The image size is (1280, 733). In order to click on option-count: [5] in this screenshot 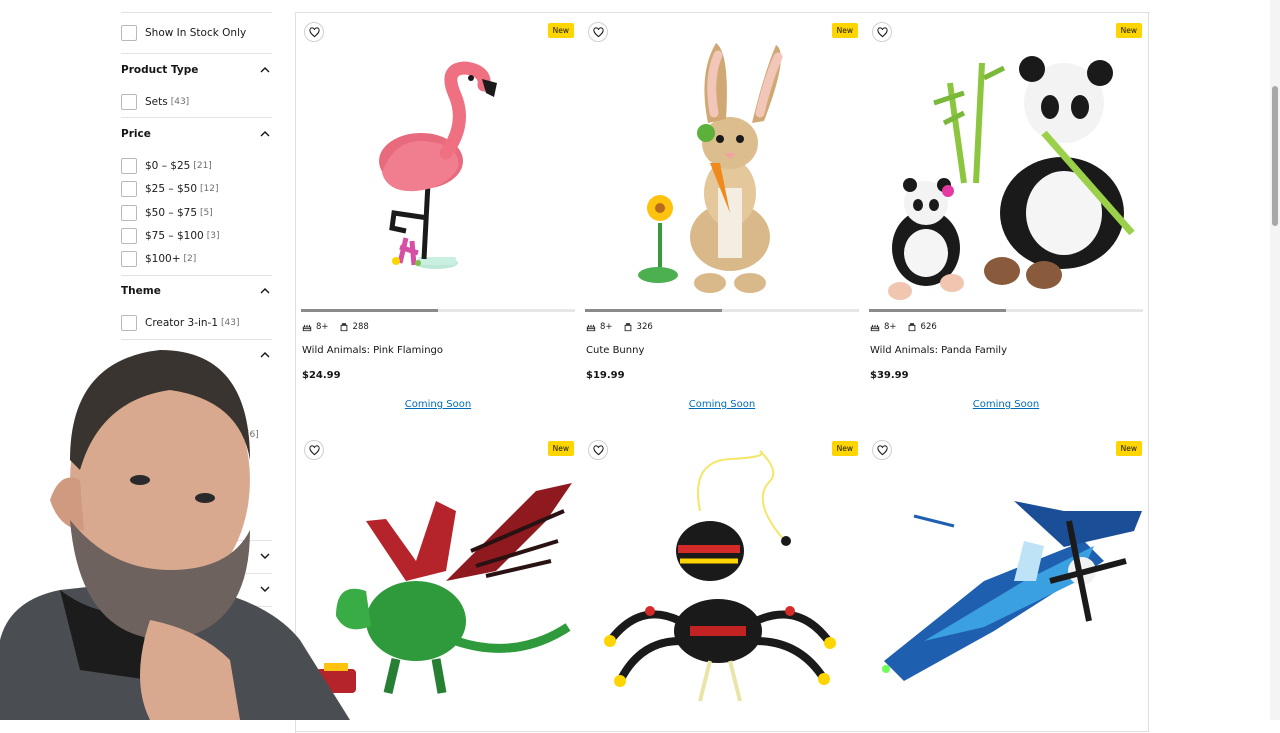, I will do `click(206, 213)`.